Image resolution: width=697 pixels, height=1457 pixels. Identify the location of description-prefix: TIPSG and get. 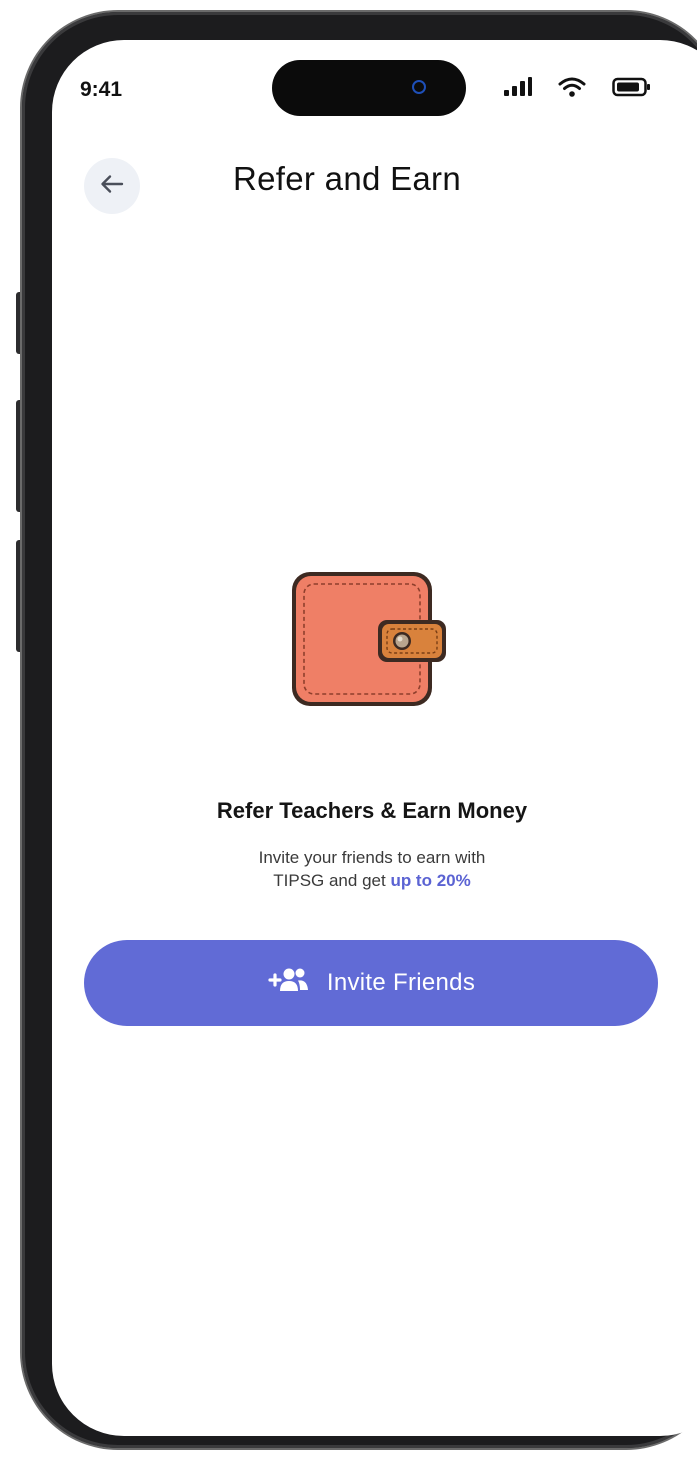
(332, 880).